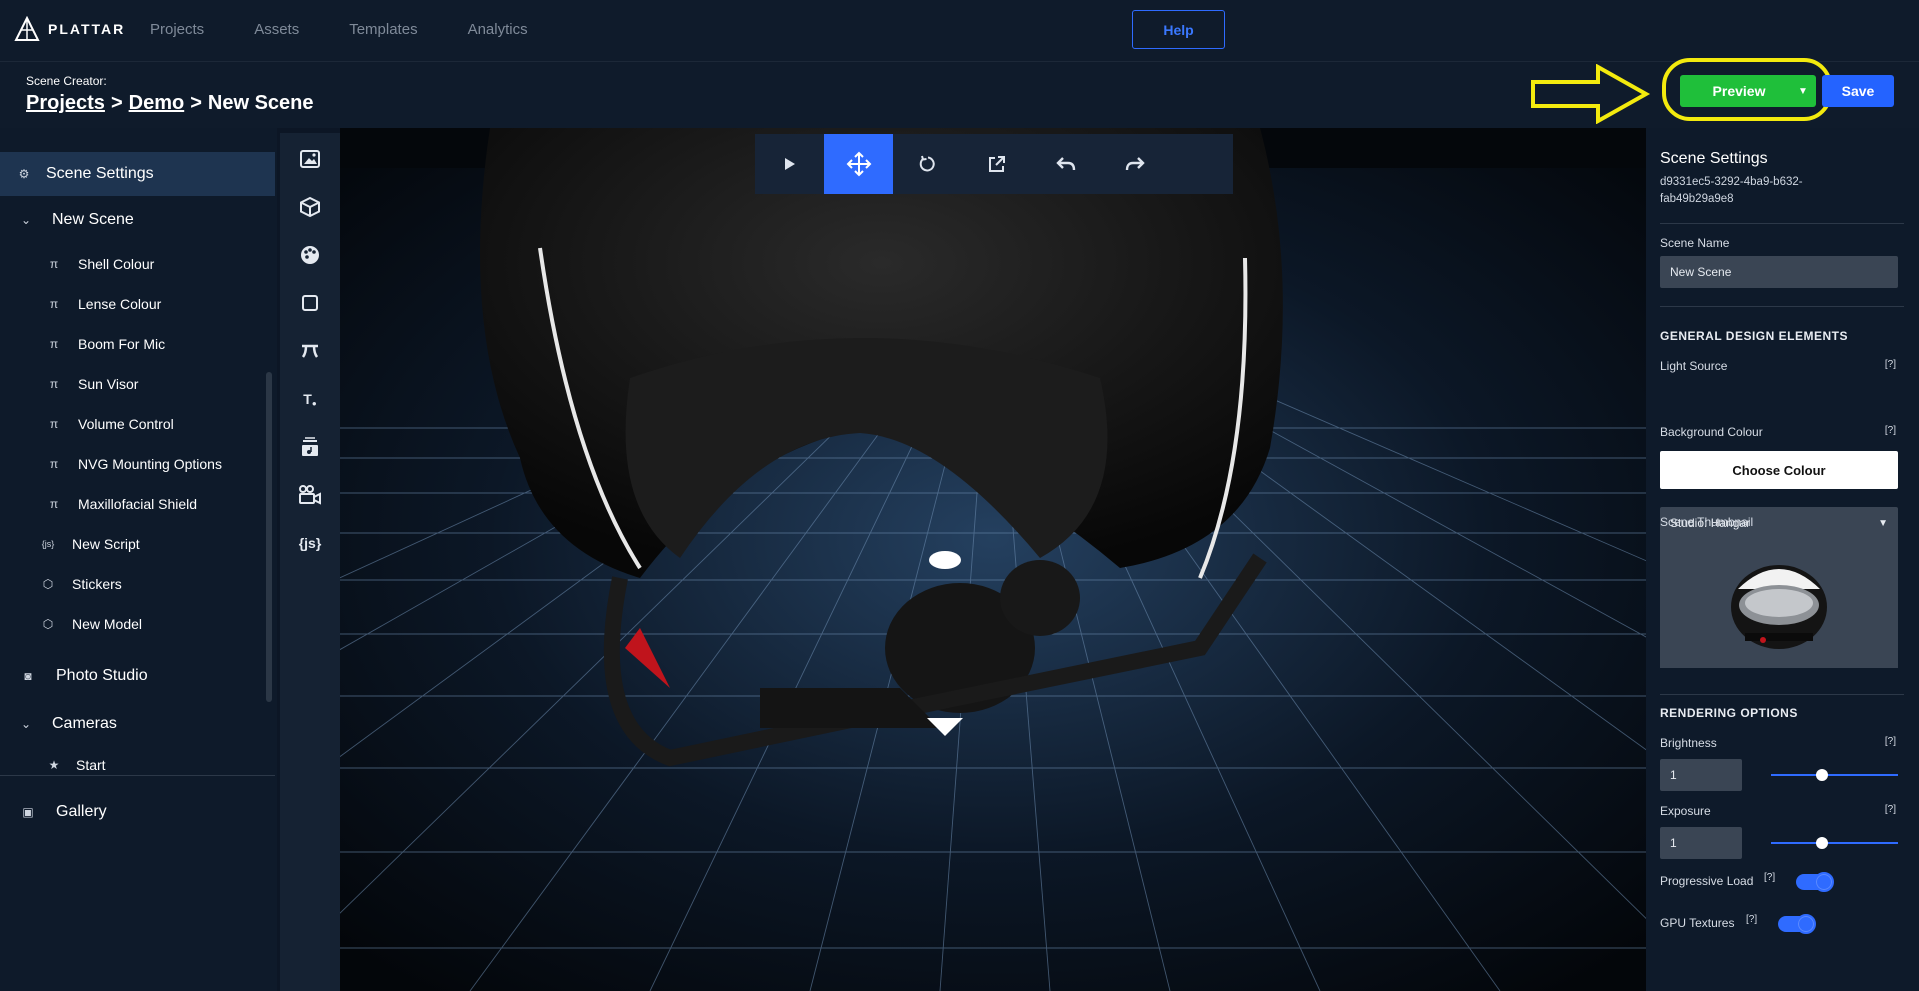 The height and width of the screenshot is (991, 1919). Describe the element at coordinates (137, 724) in the screenshot. I see `sidebar-item-cameras: ⌄ Cameras` at that location.